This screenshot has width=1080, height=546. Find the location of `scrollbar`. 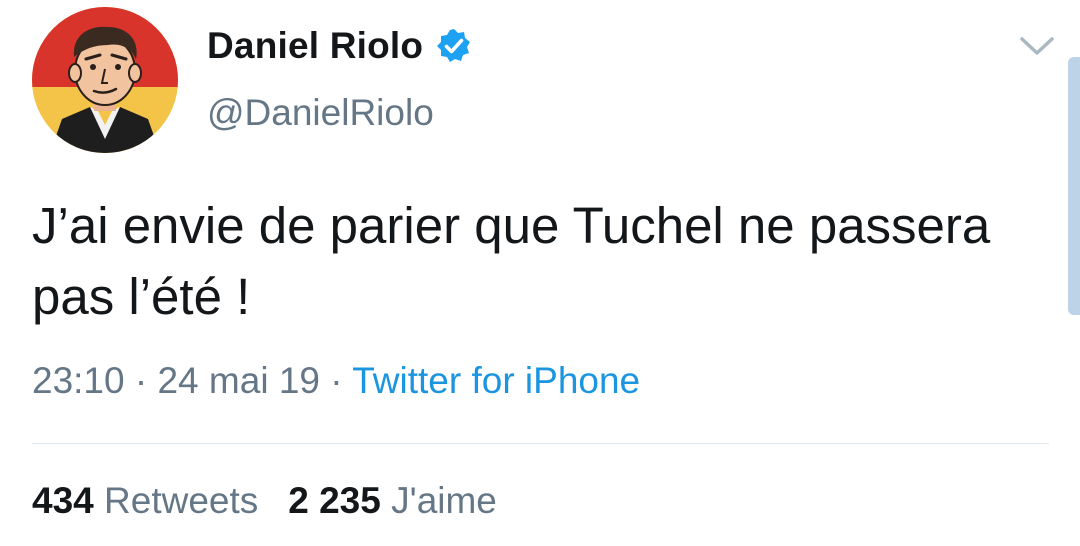

scrollbar is located at coordinates (1074, 186).